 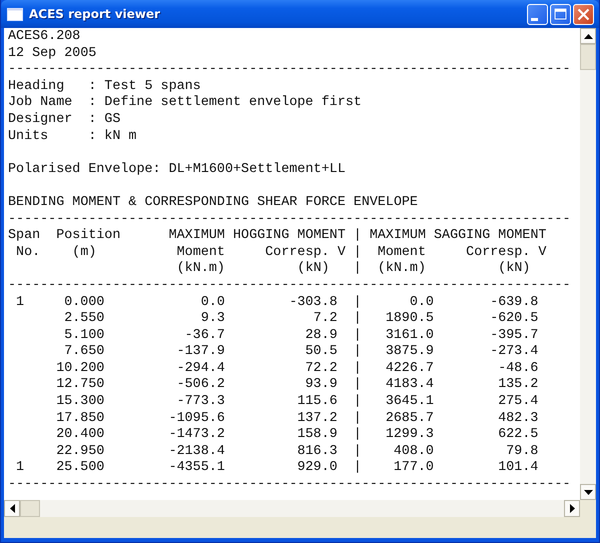 I want to click on table-cell: 1890.5, so click(x=410, y=319).